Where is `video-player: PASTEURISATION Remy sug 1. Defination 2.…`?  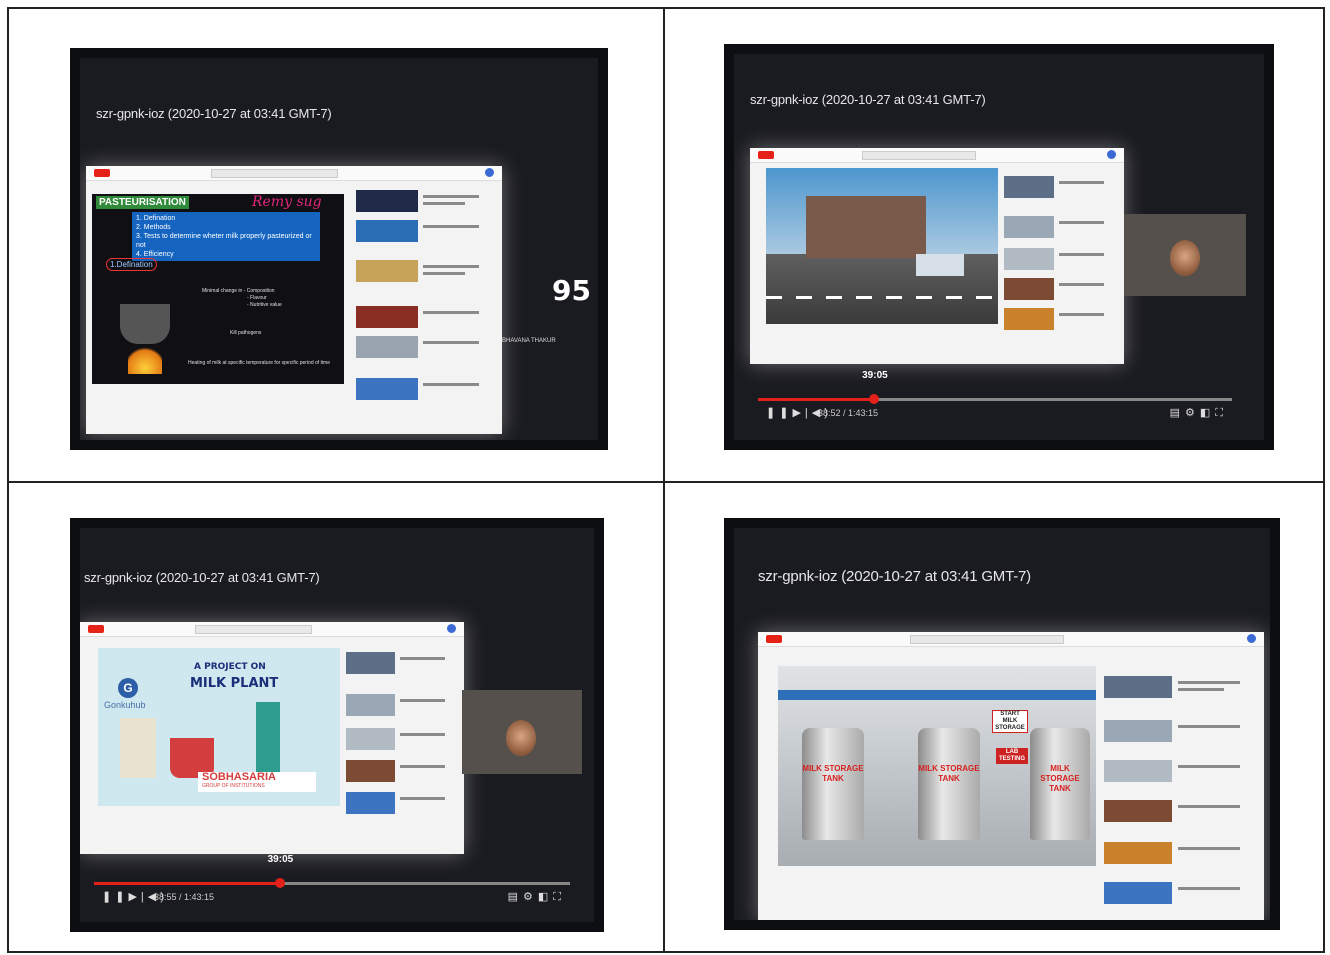
video-player: PASTEURISATION Remy sug 1. Defination 2.… is located at coordinates (218, 289).